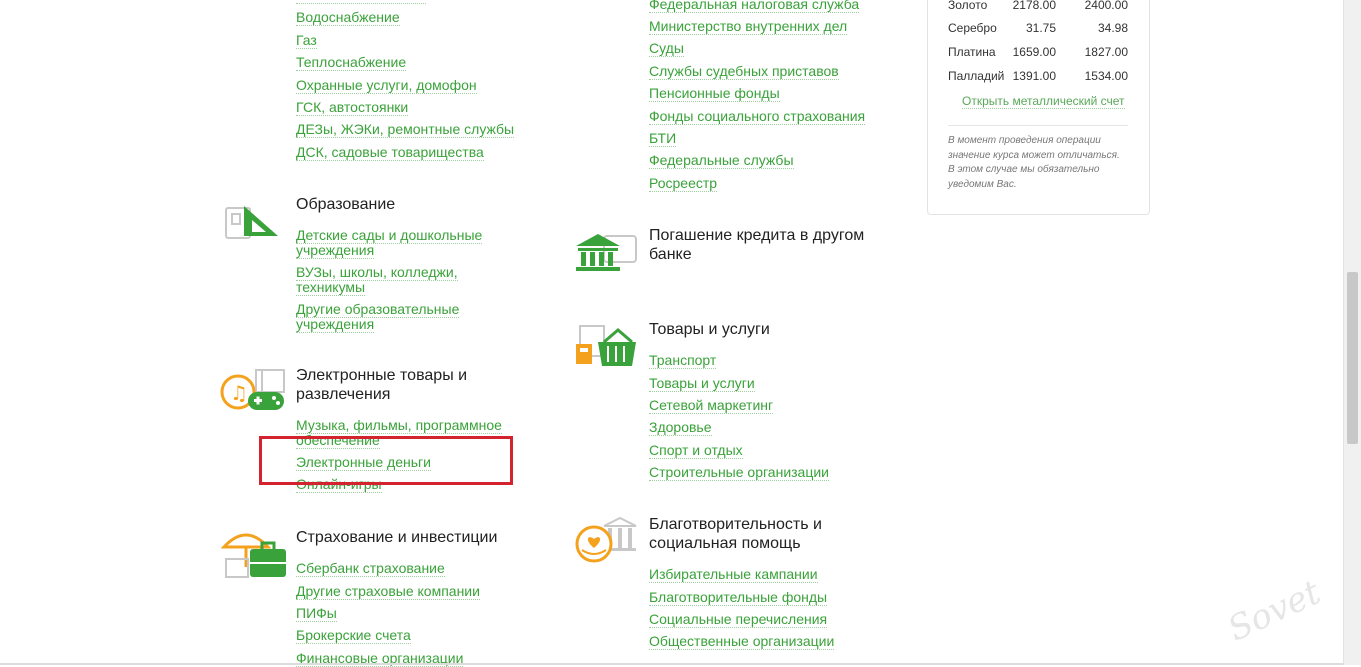  Describe the element at coordinates (388, 591) in the screenshot. I see `link-other-insurance: Другие страховые компании` at that location.